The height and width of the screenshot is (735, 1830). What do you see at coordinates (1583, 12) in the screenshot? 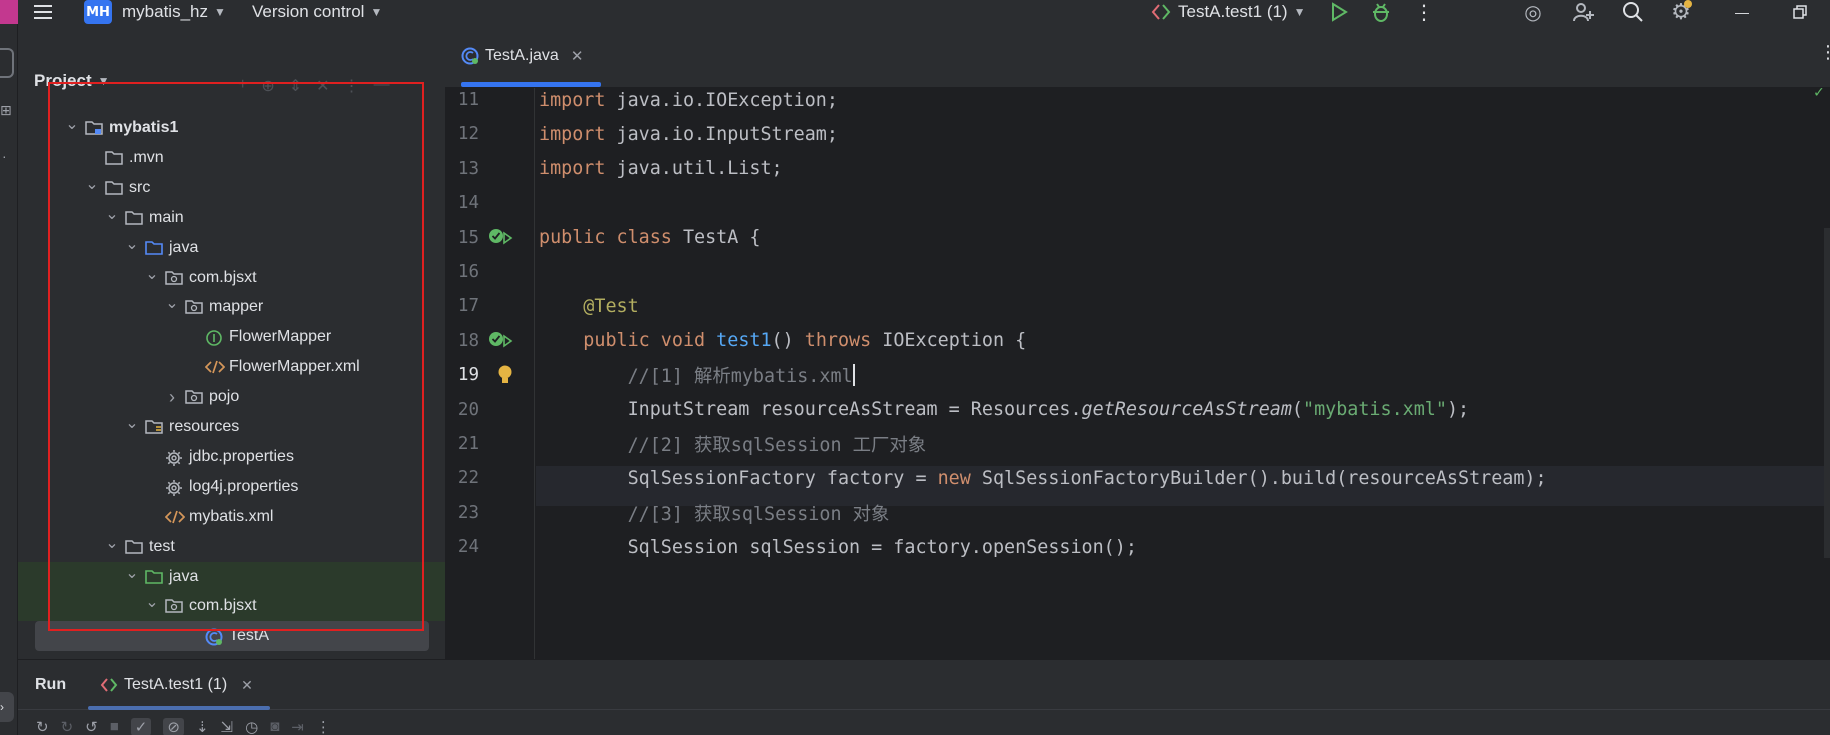
I see `add-user-icon` at bounding box center [1583, 12].